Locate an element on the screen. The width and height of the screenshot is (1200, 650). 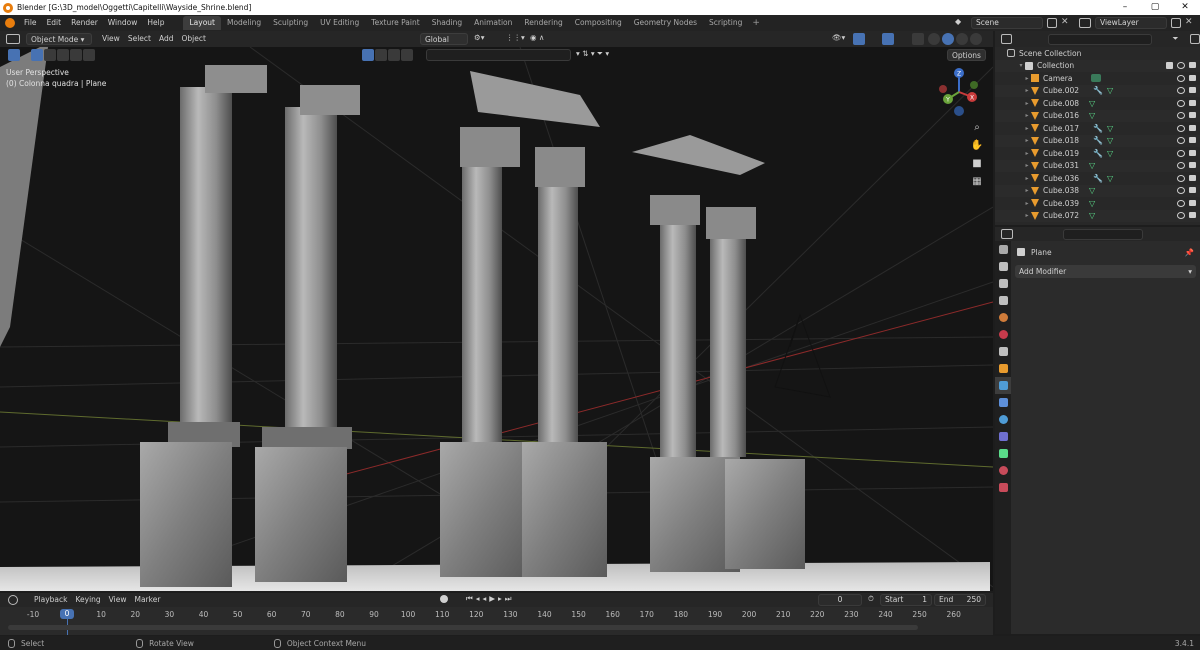
new-collection-icon is located at coordinates (1195, 39).